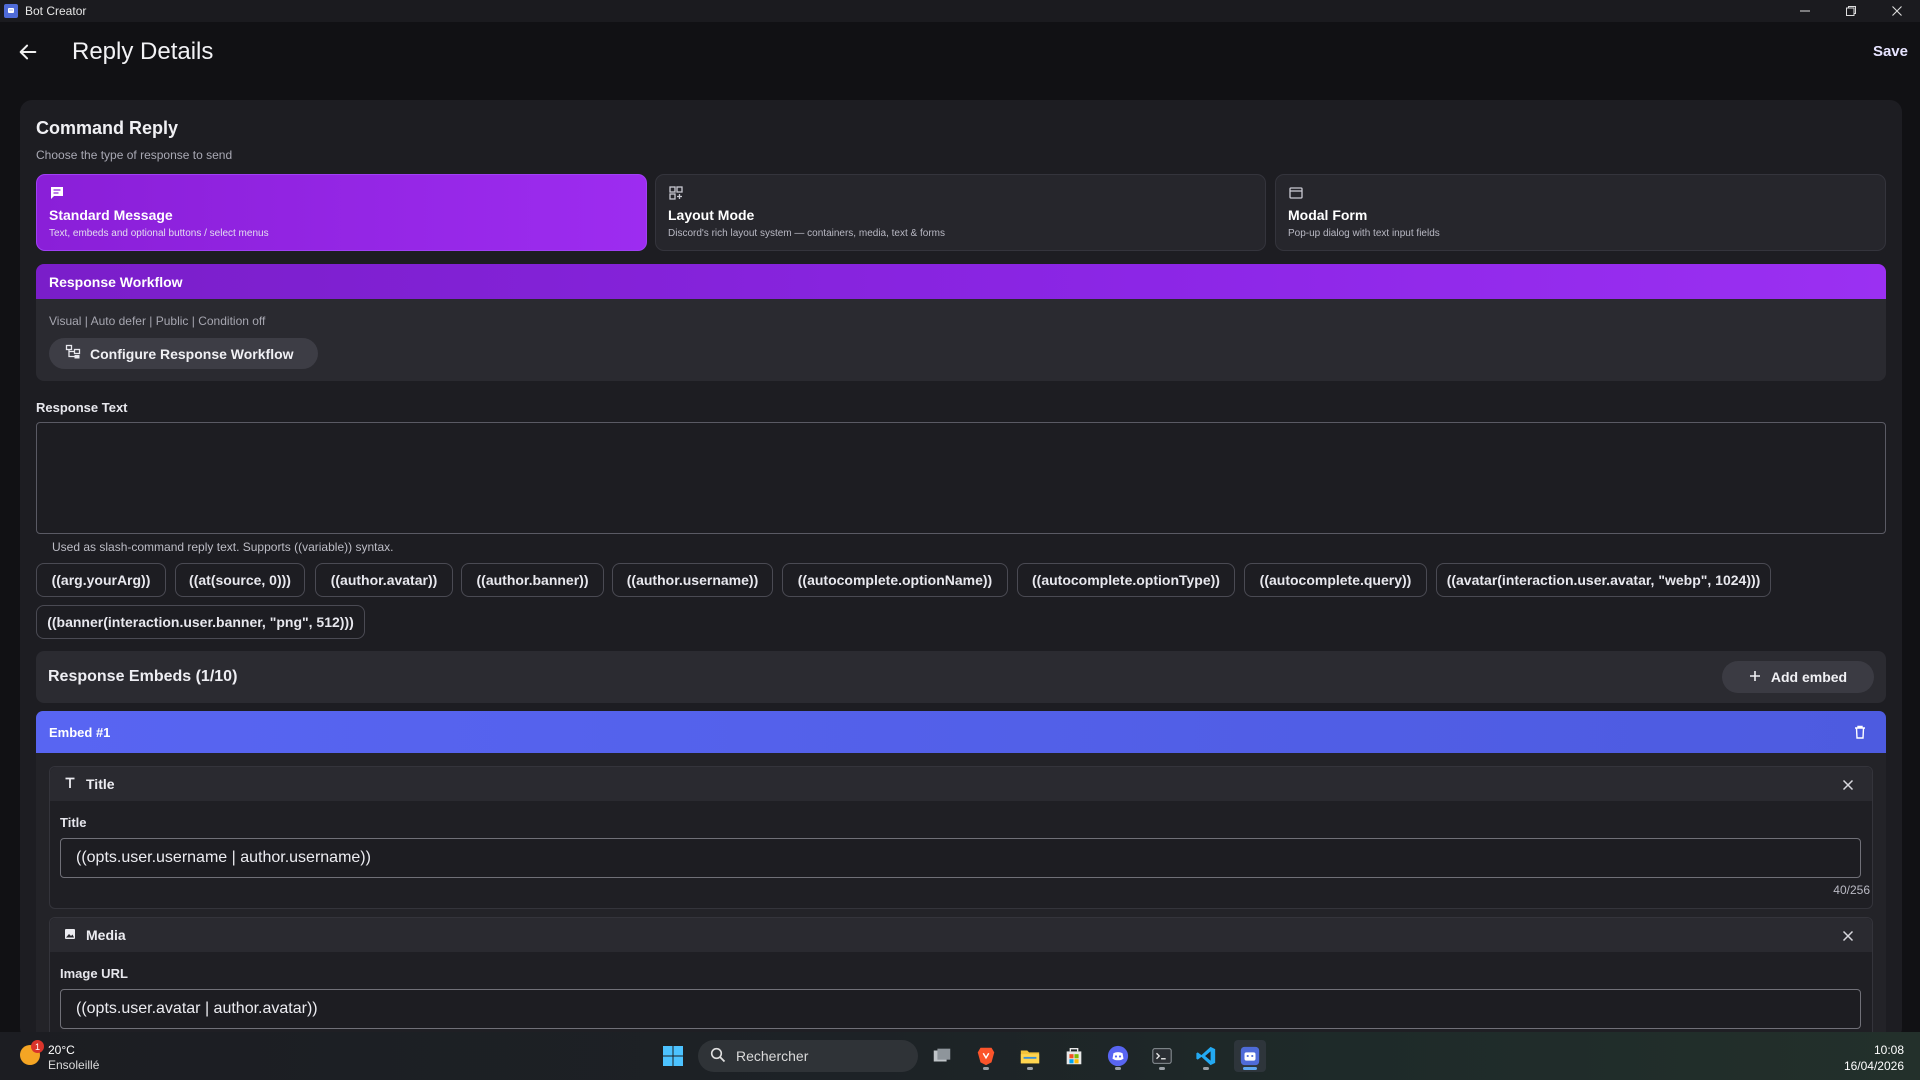  I want to click on variable-chip: ((autocomplete.query)), so click(1335, 580).